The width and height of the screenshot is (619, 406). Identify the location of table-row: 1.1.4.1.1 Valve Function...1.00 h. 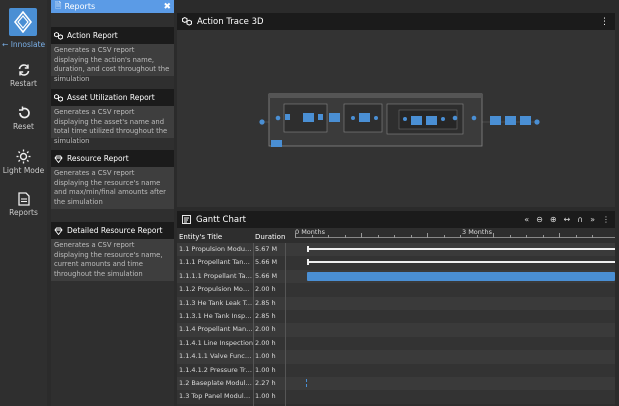
(396, 357).